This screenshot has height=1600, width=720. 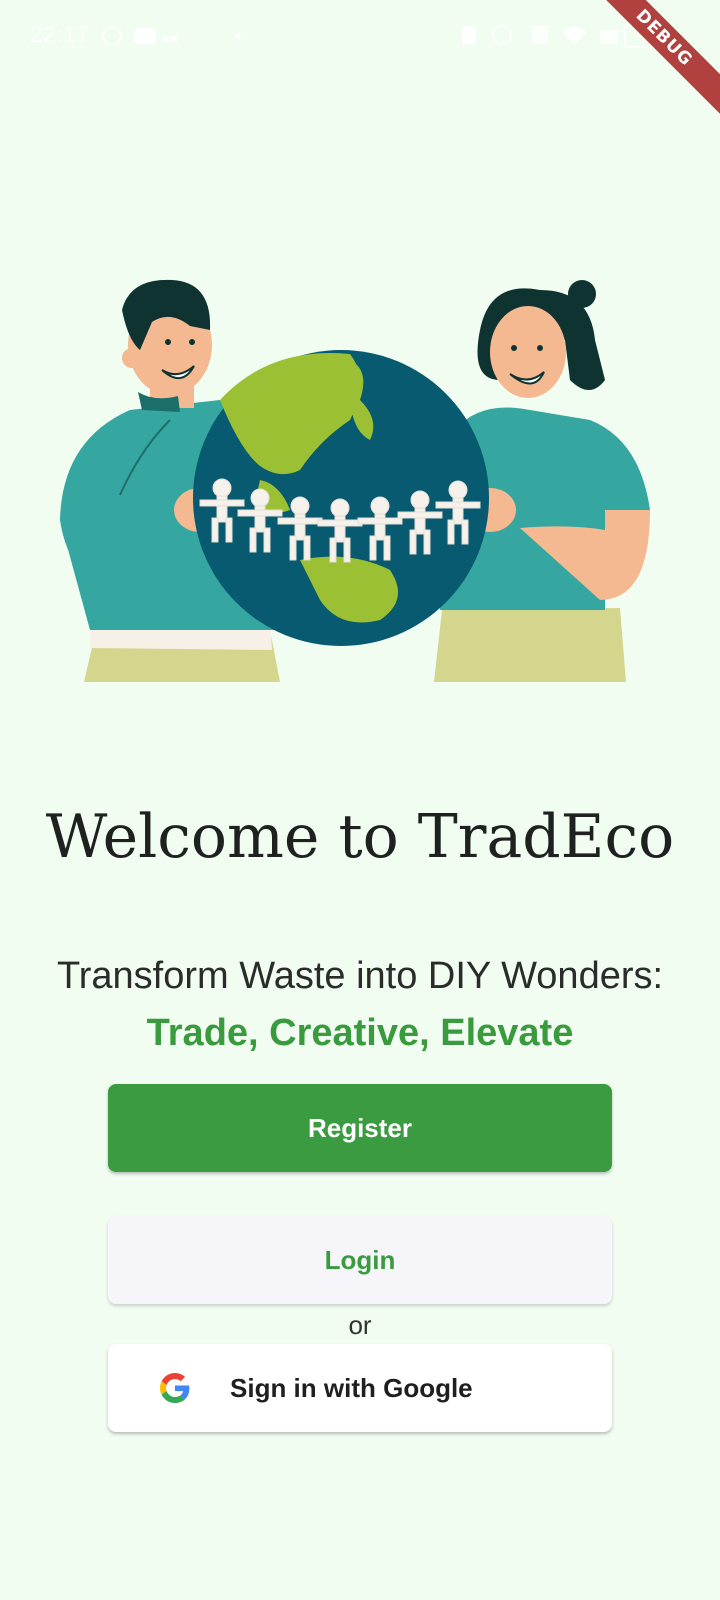 I want to click on register-button: Register, so click(x=360, y=1128).